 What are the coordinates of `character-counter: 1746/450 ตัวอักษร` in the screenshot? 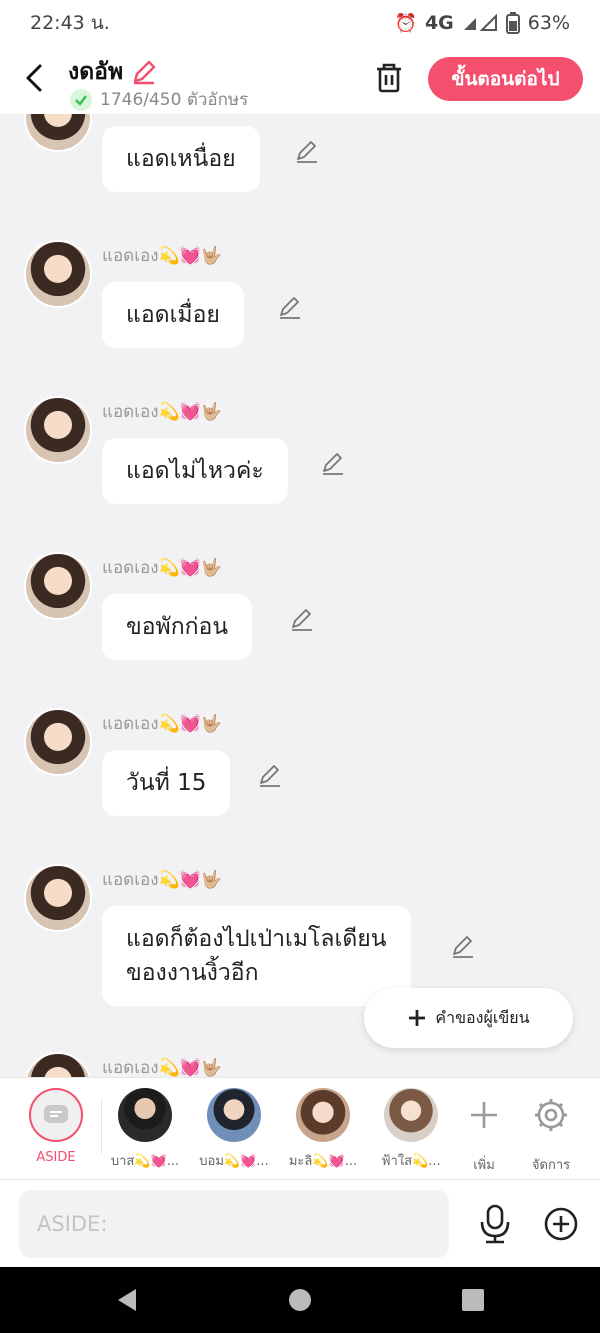 It's located at (159, 99).